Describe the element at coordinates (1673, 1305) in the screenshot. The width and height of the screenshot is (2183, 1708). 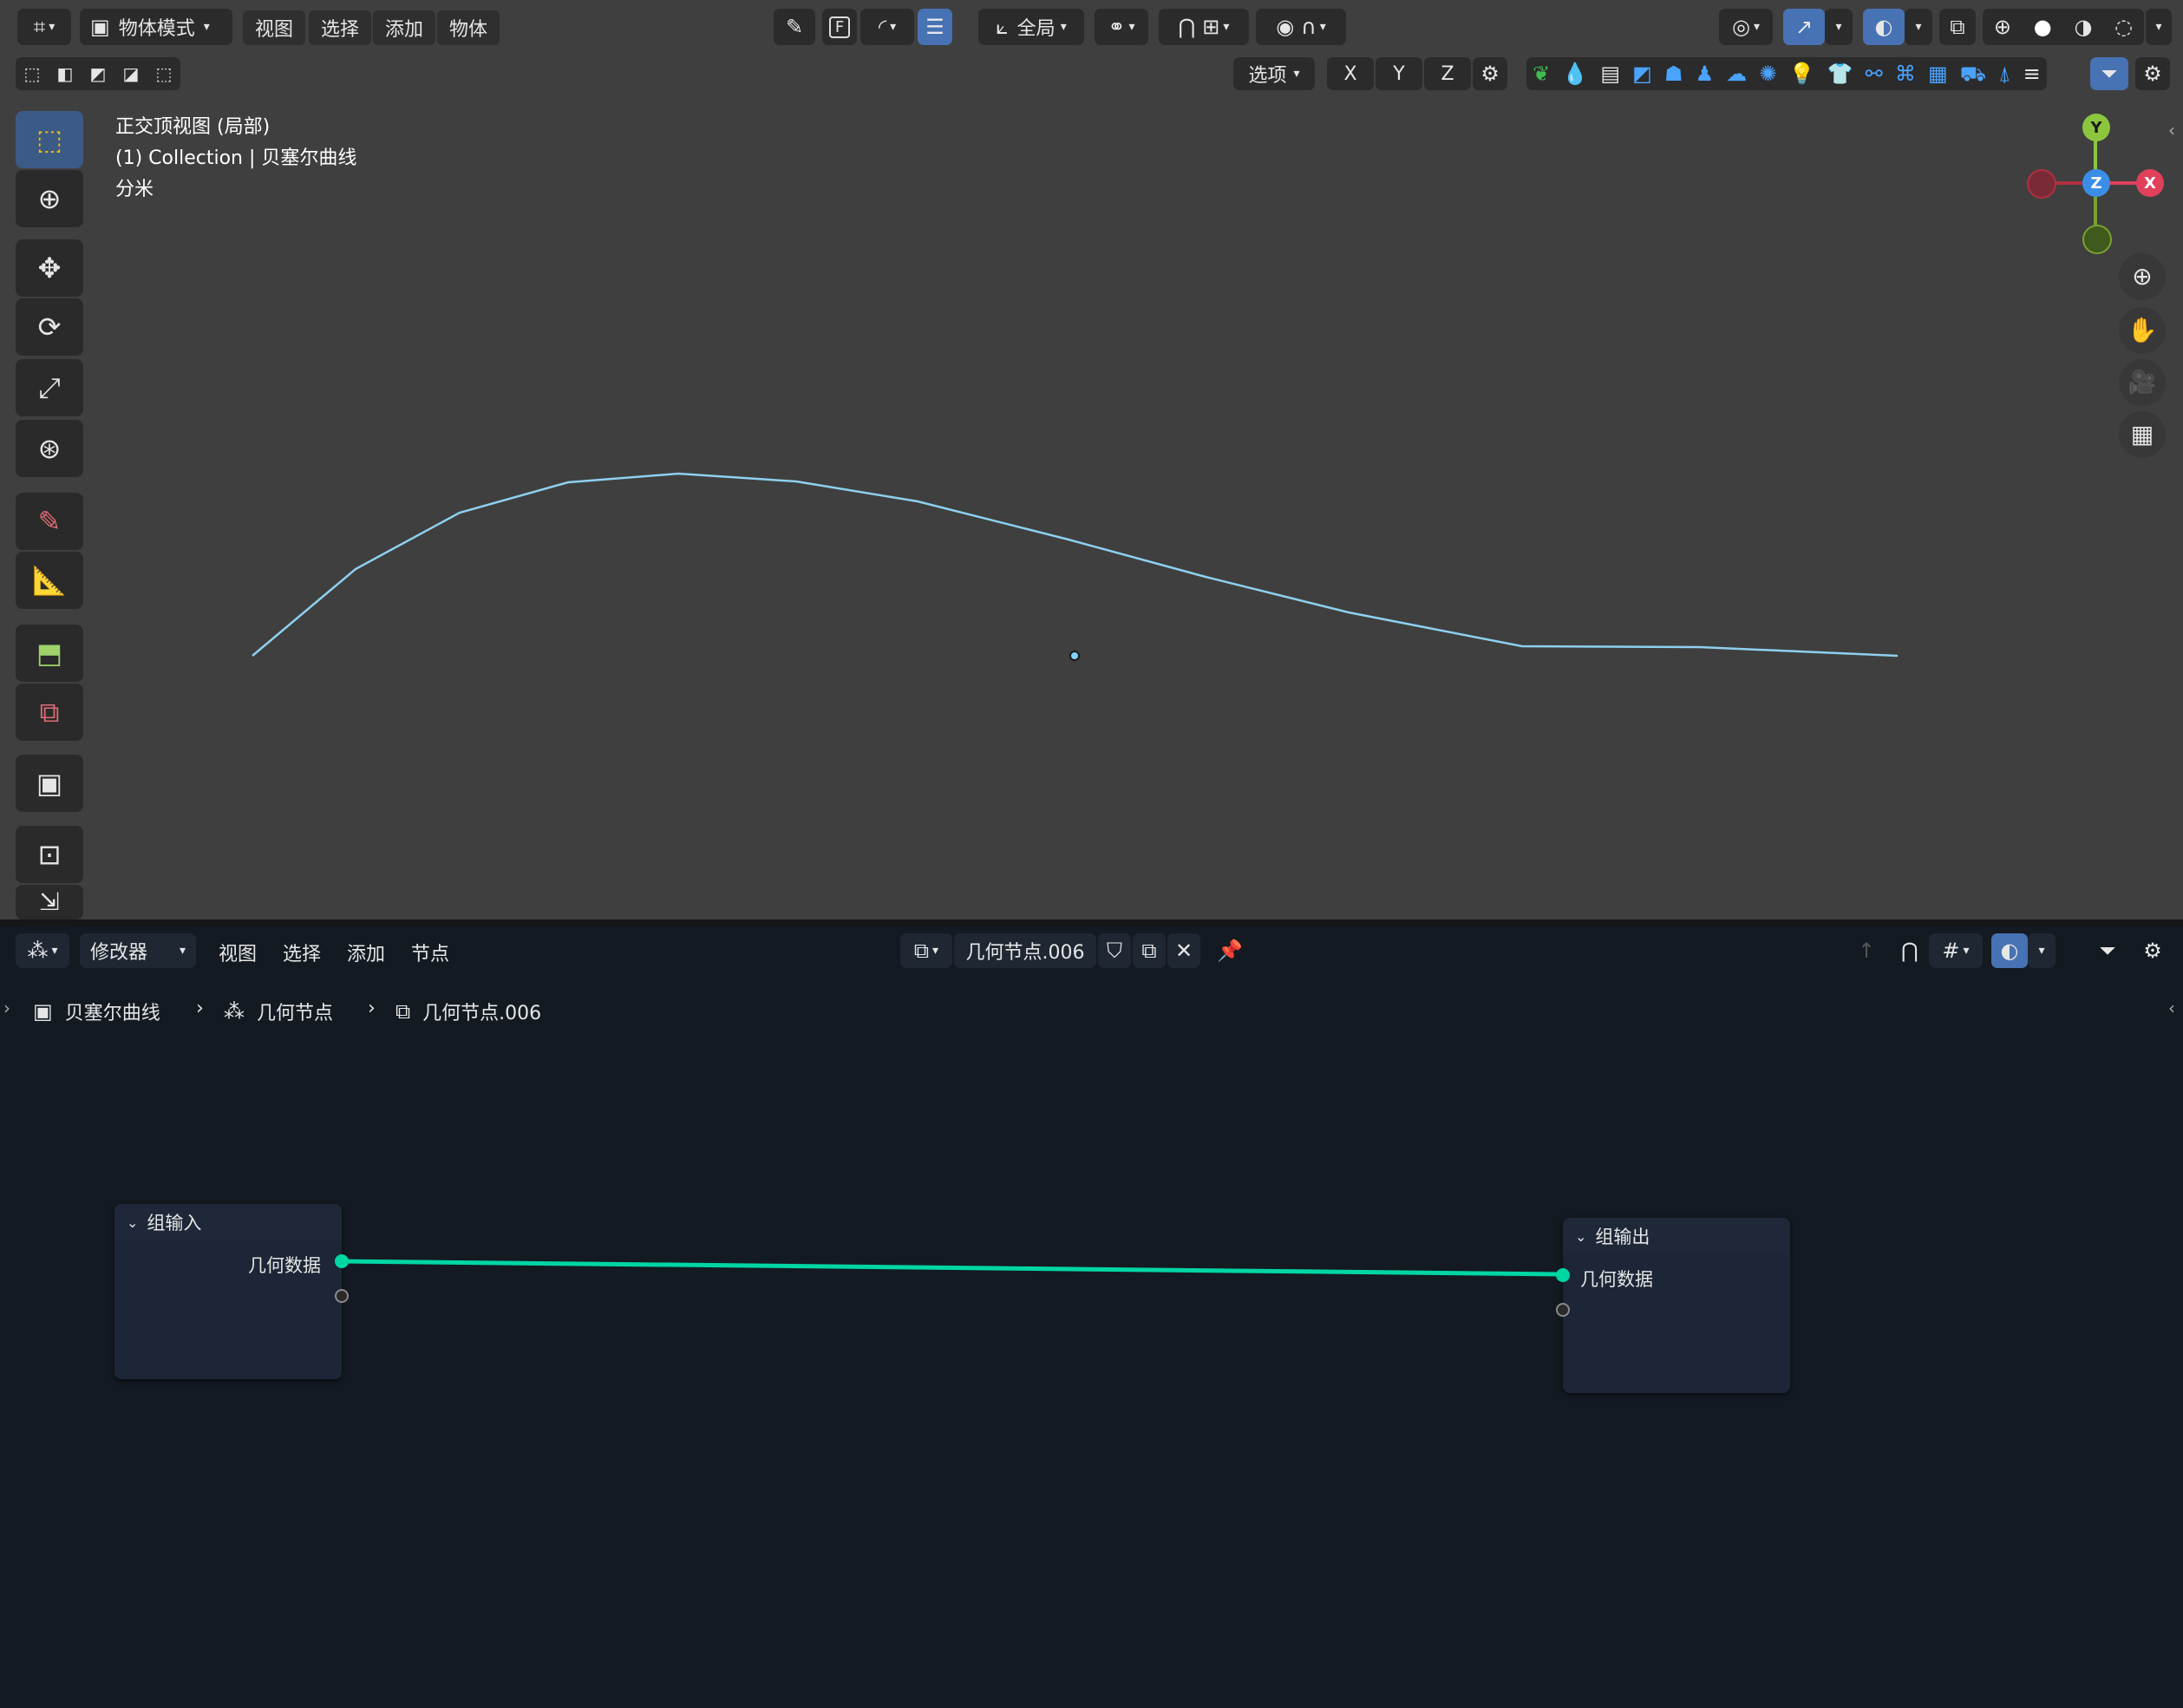
I see `group-output-node: ⌄ 组输出 几何数据` at that location.